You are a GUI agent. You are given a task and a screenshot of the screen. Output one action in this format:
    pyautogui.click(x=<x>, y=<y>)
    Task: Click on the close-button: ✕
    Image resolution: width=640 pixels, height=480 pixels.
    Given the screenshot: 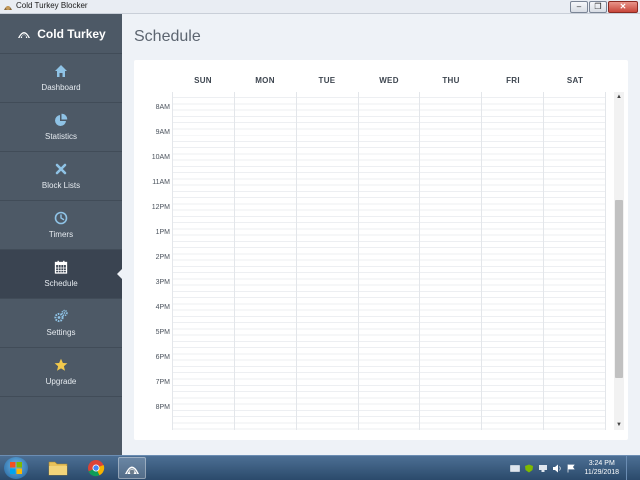 What is the action you would take?
    pyautogui.click(x=623, y=7)
    